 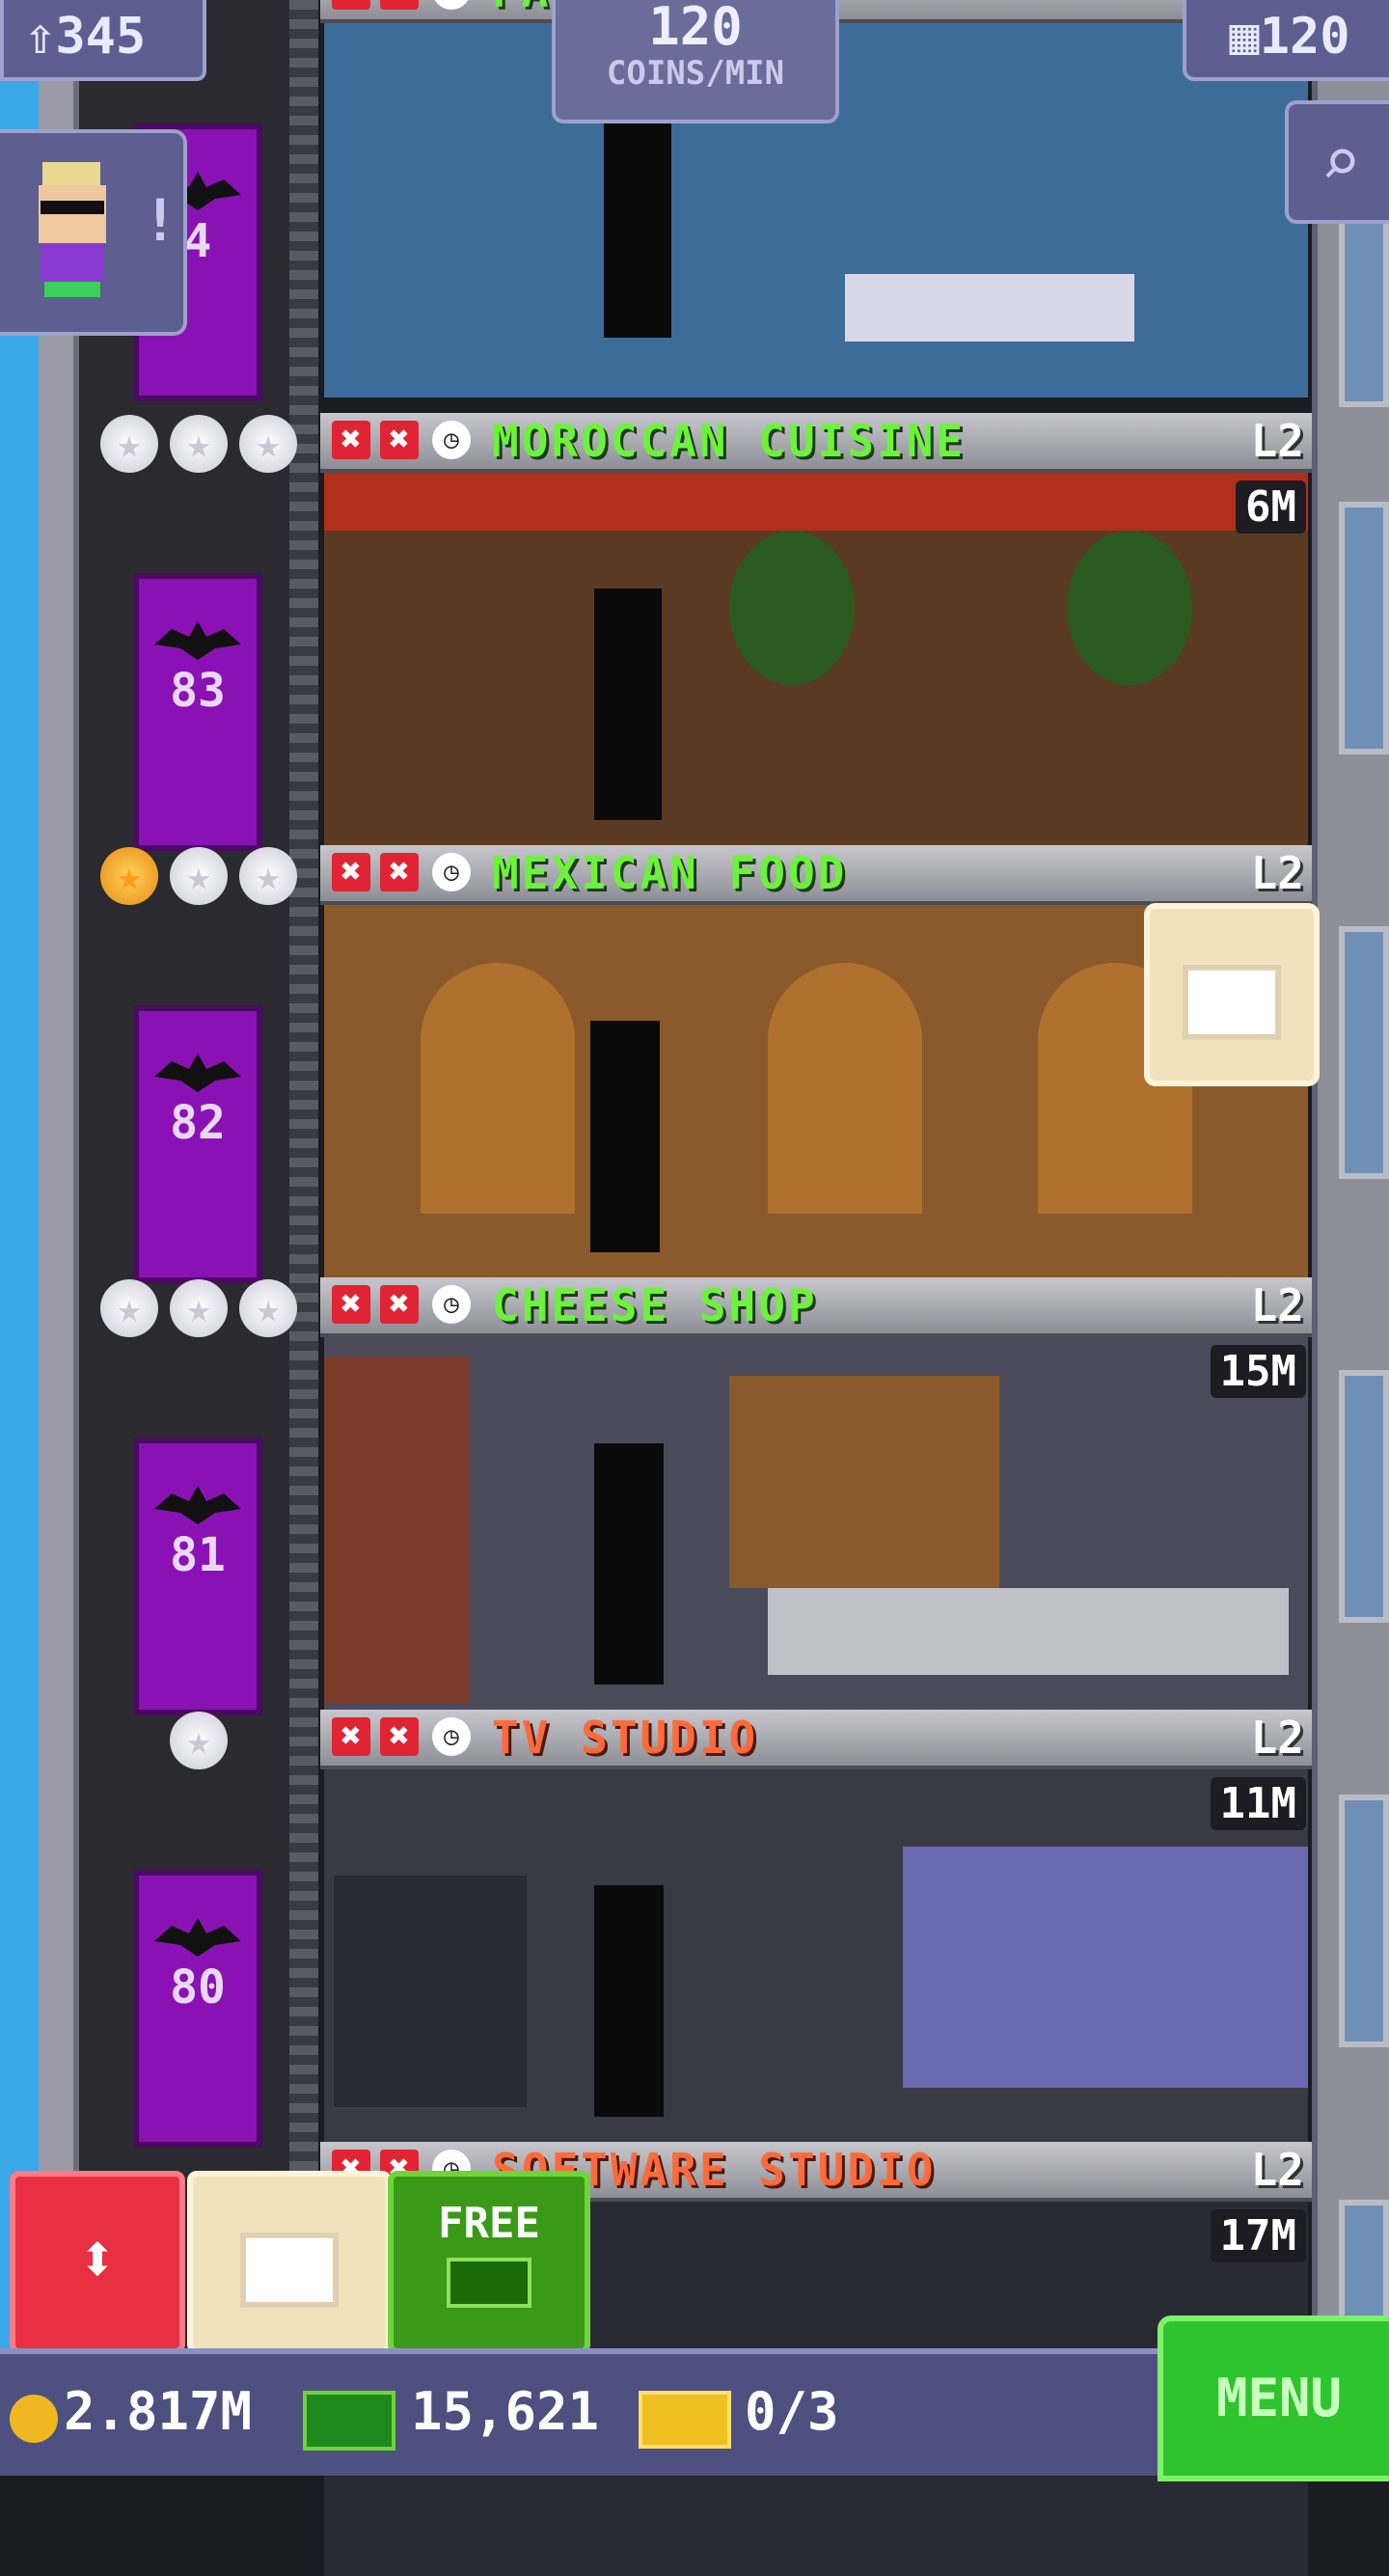 I want to click on counter, so click(x=1028, y=1631).